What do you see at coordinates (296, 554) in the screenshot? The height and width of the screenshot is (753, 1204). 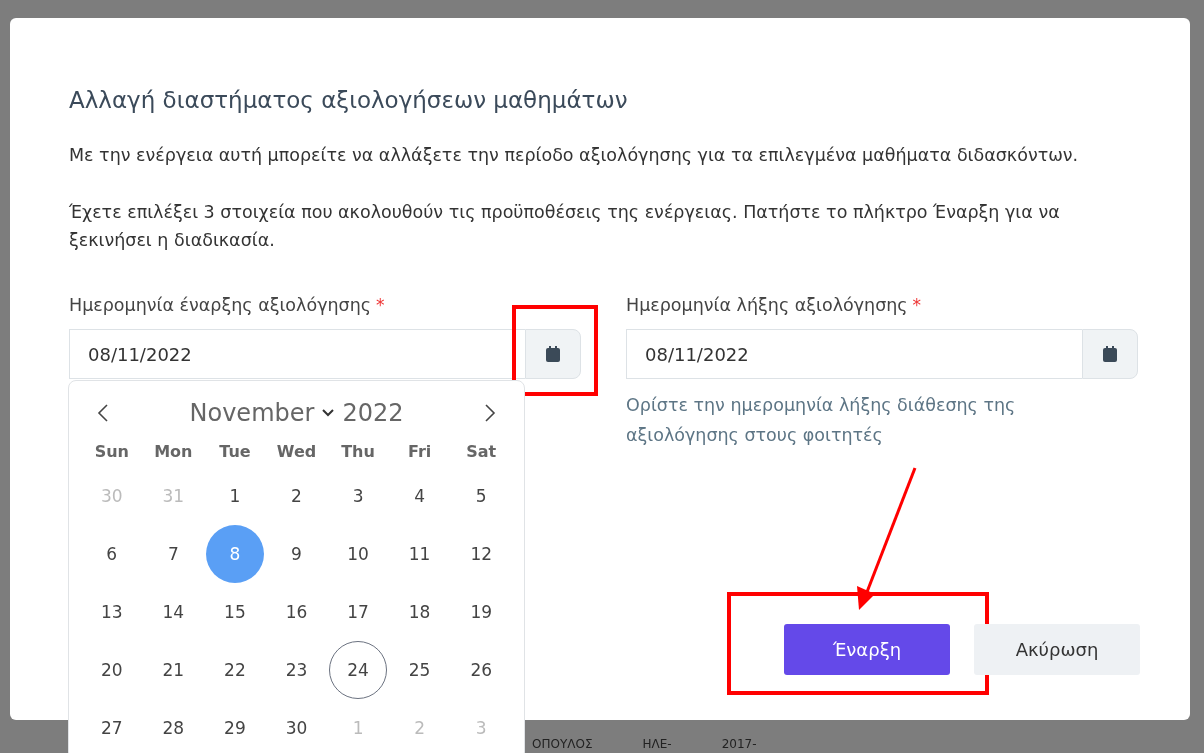 I see `calendar-day: 9` at bounding box center [296, 554].